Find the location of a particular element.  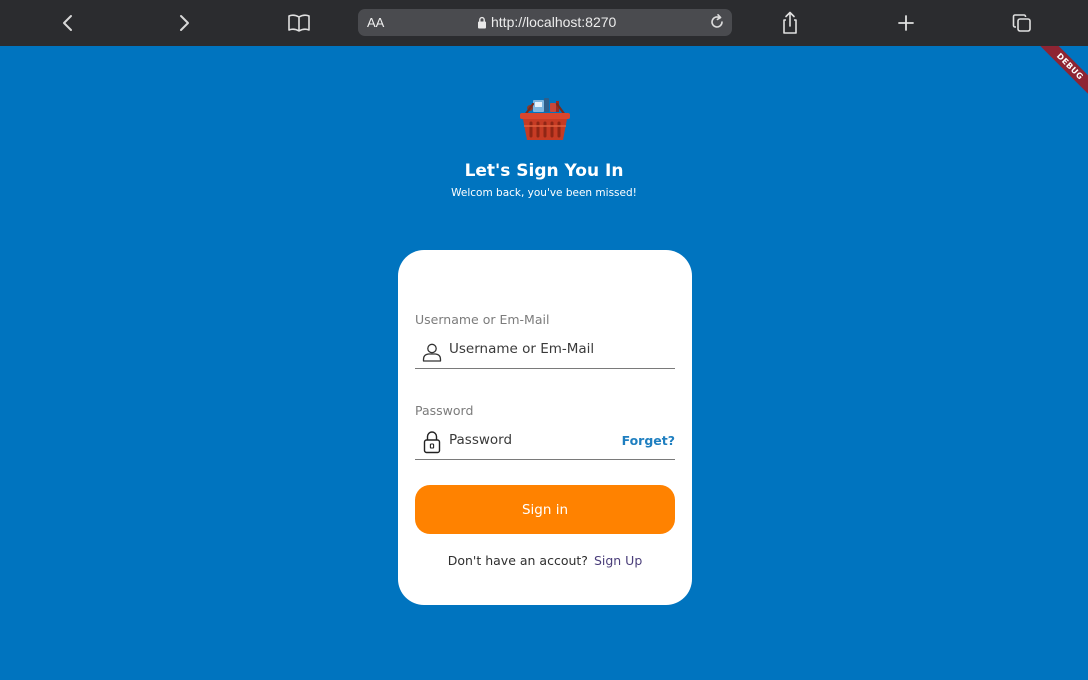

debug-banner: DEBUG is located at coordinates (1058, 76).